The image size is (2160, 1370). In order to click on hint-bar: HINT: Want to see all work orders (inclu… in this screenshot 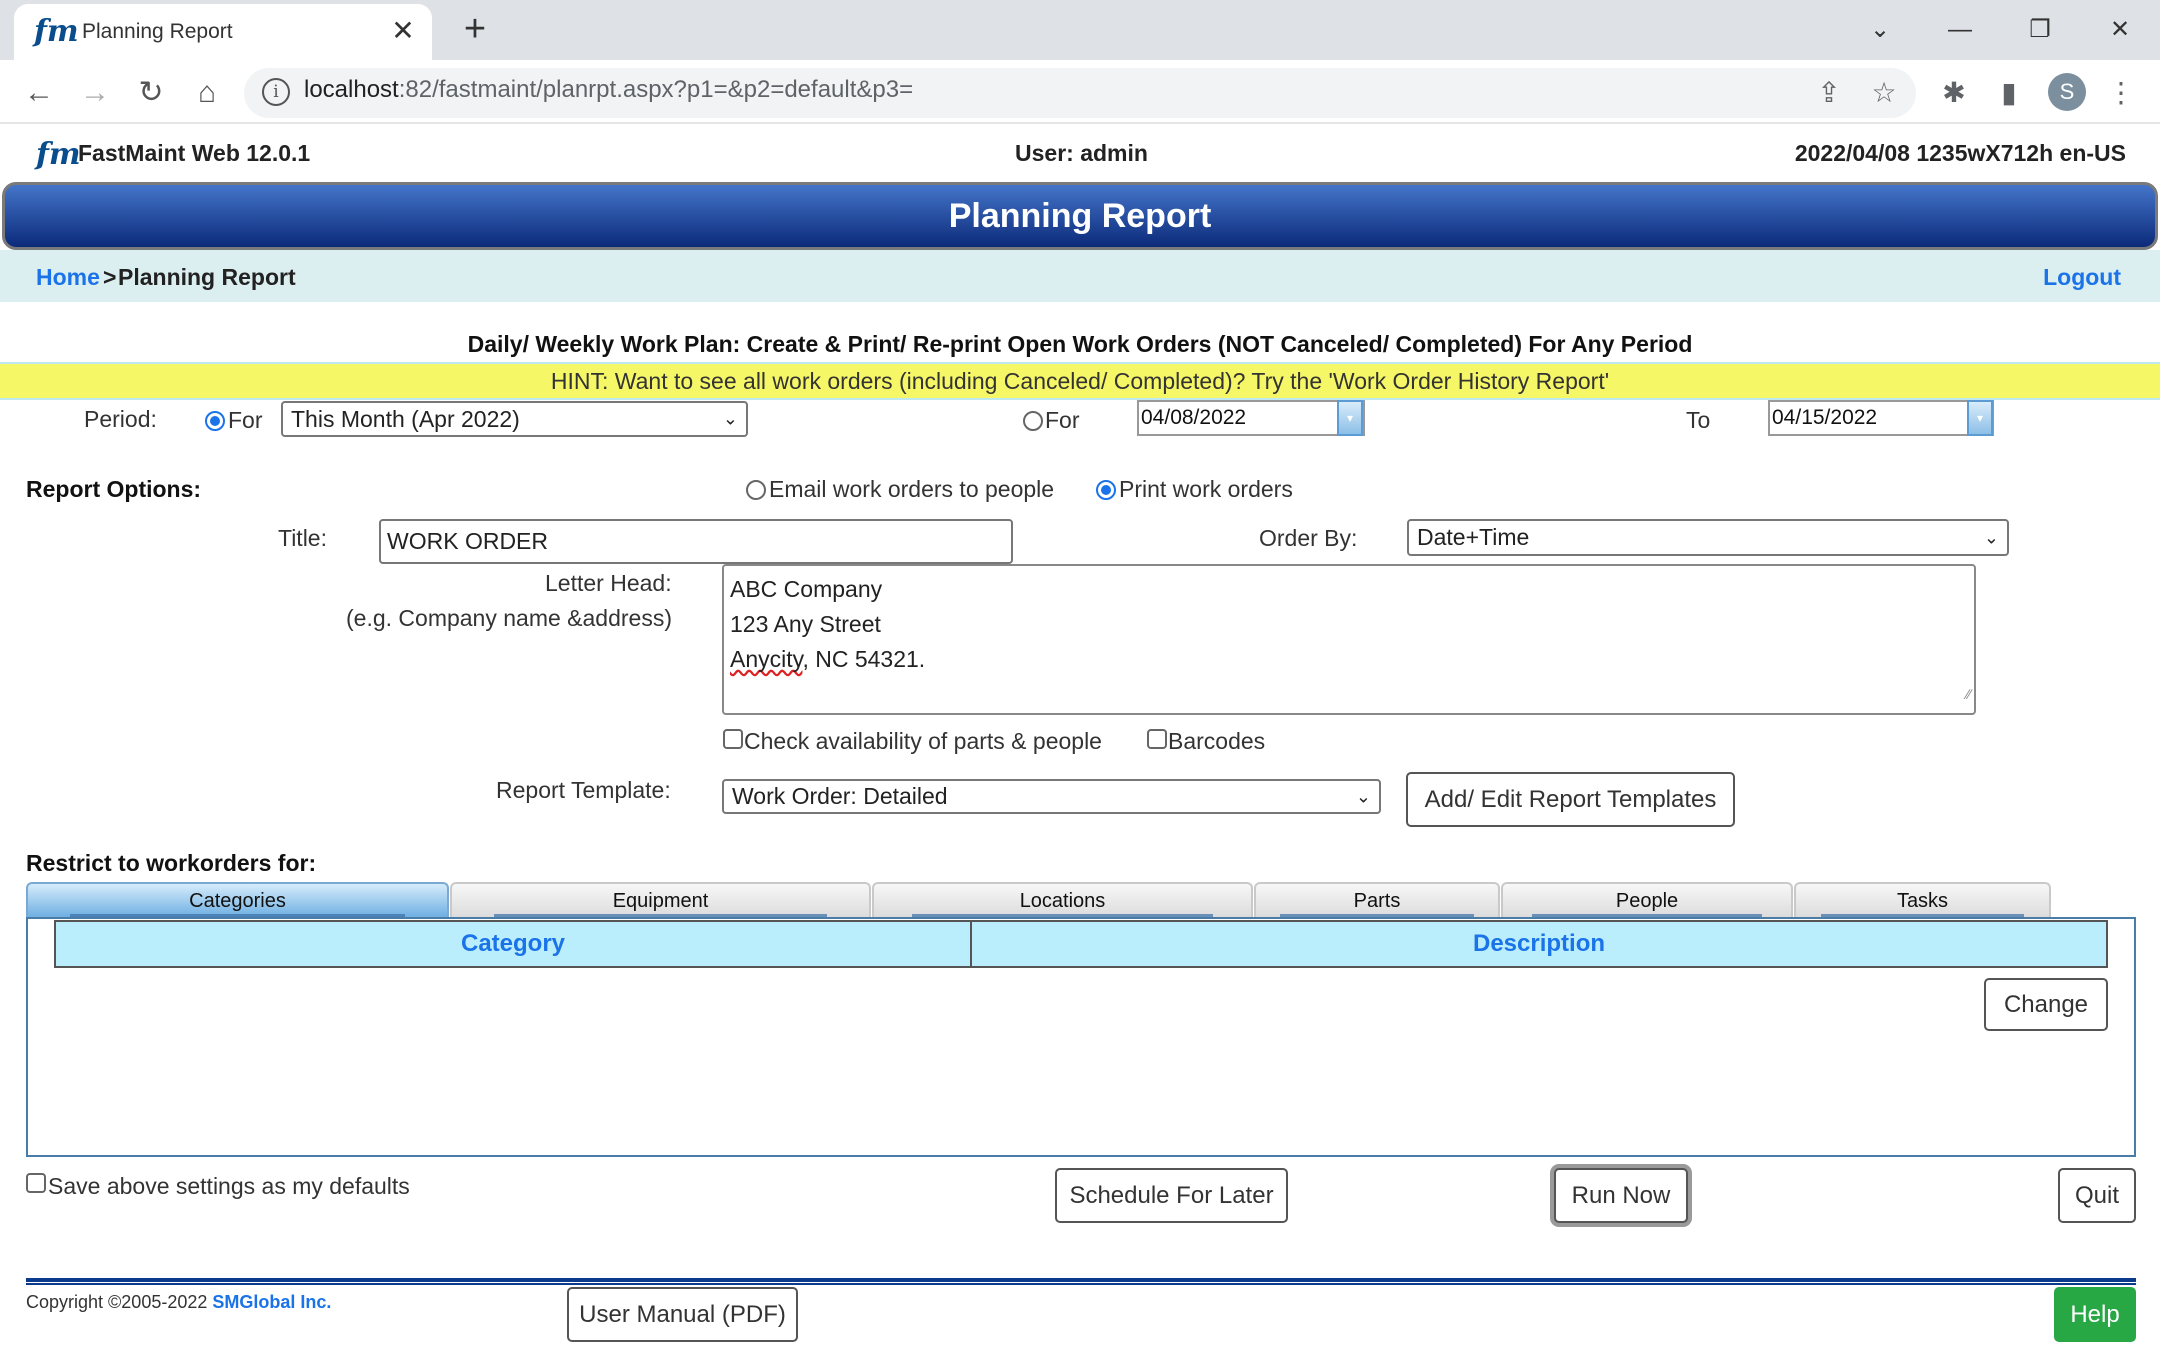, I will do `click(1080, 381)`.